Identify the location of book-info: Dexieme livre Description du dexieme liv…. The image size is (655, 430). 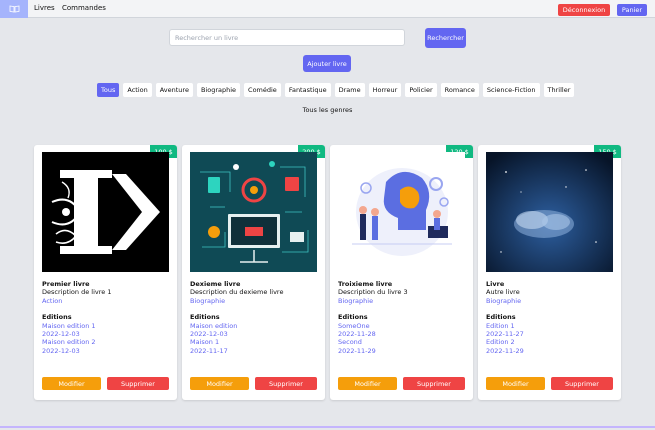
(255, 317).